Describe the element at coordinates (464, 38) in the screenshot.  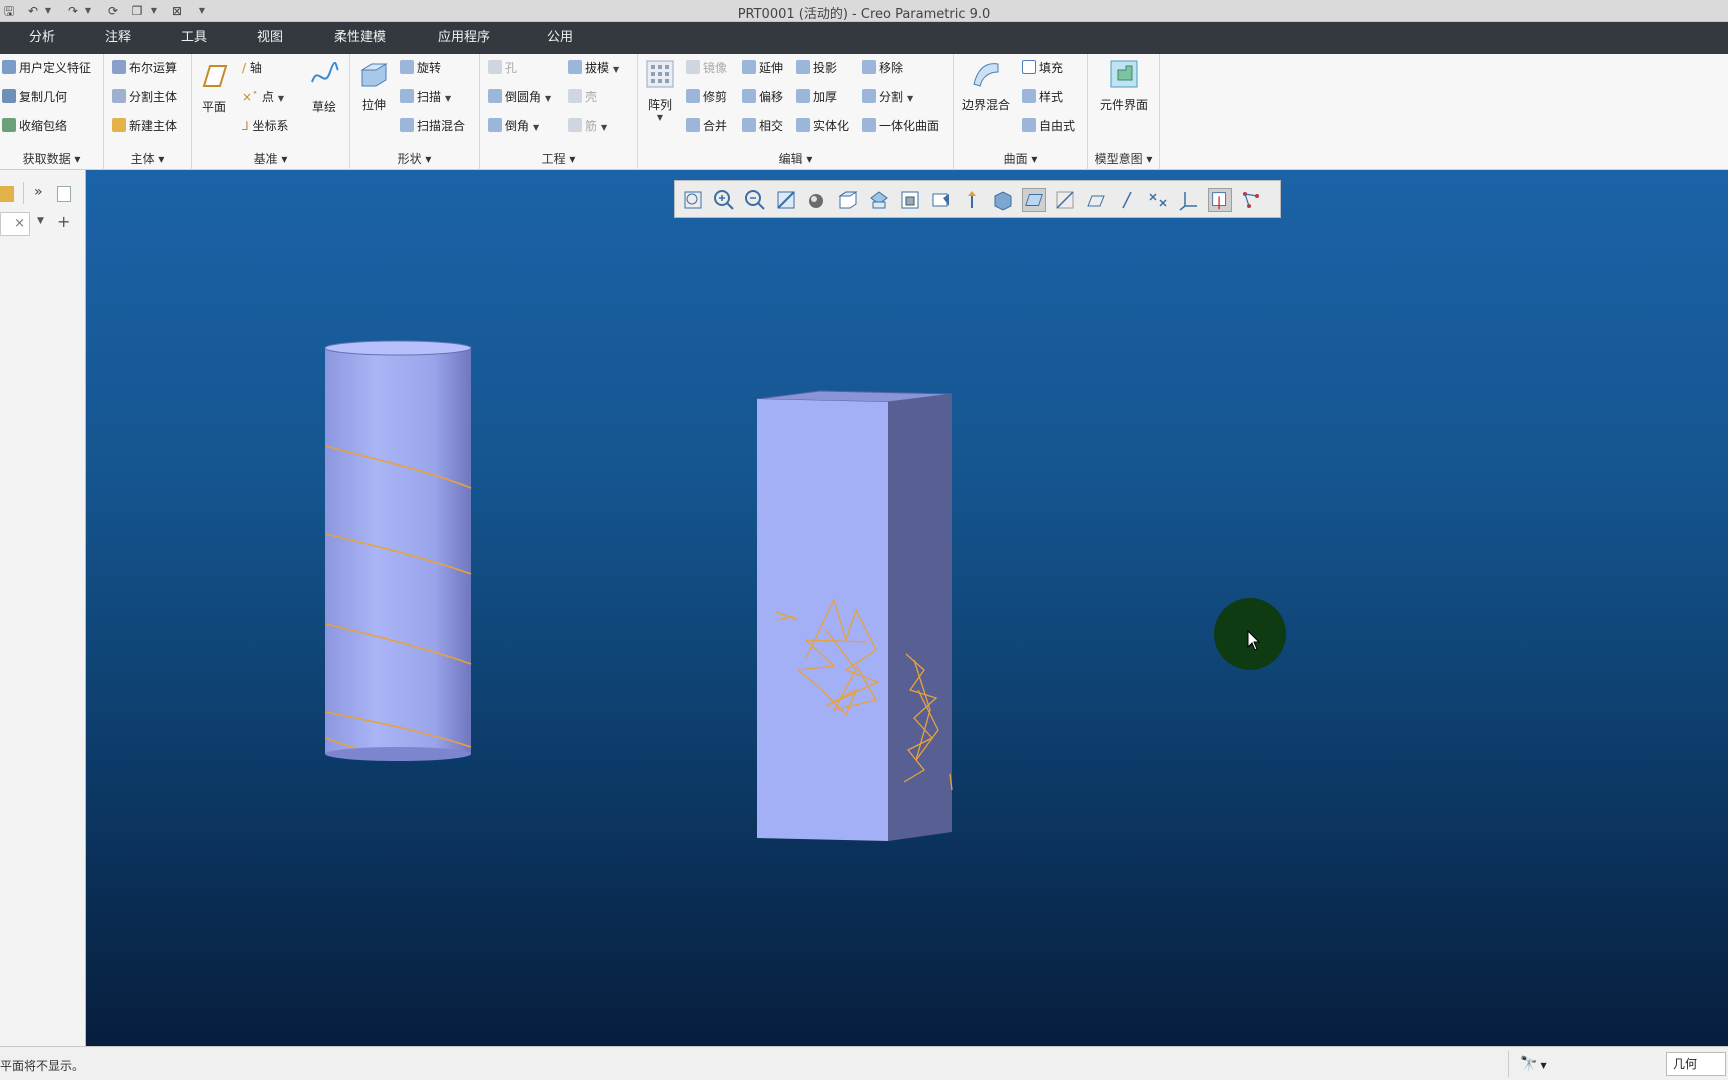
I see `tab-applications: 应用程序` at that location.